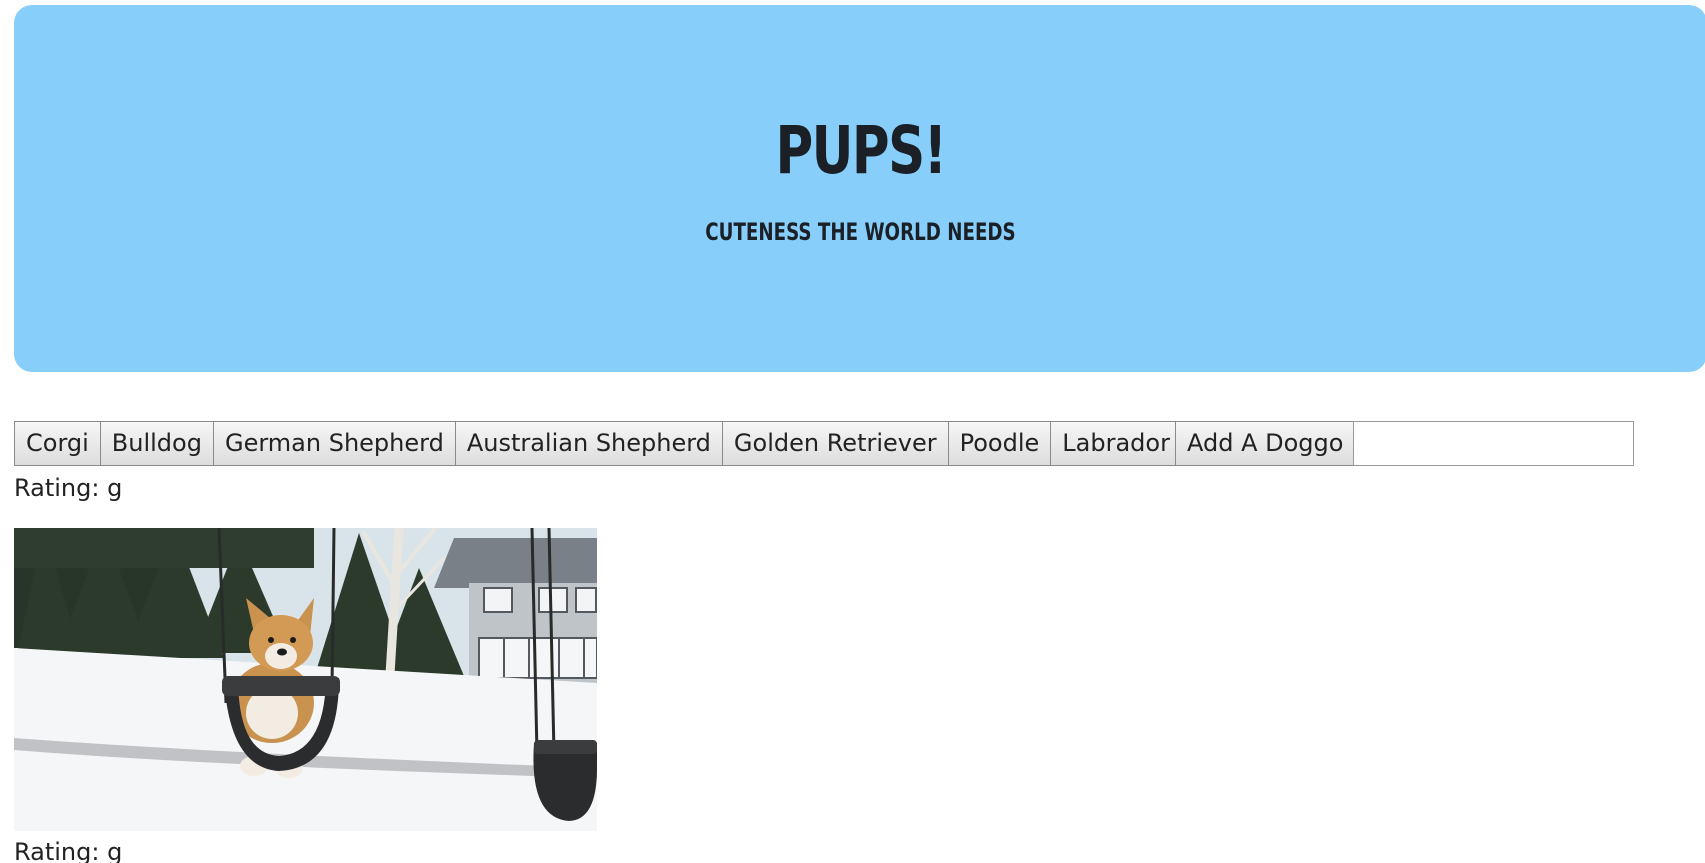  What do you see at coordinates (835, 443) in the screenshot?
I see `breed-button-golden-retriever: Golden Retriever` at bounding box center [835, 443].